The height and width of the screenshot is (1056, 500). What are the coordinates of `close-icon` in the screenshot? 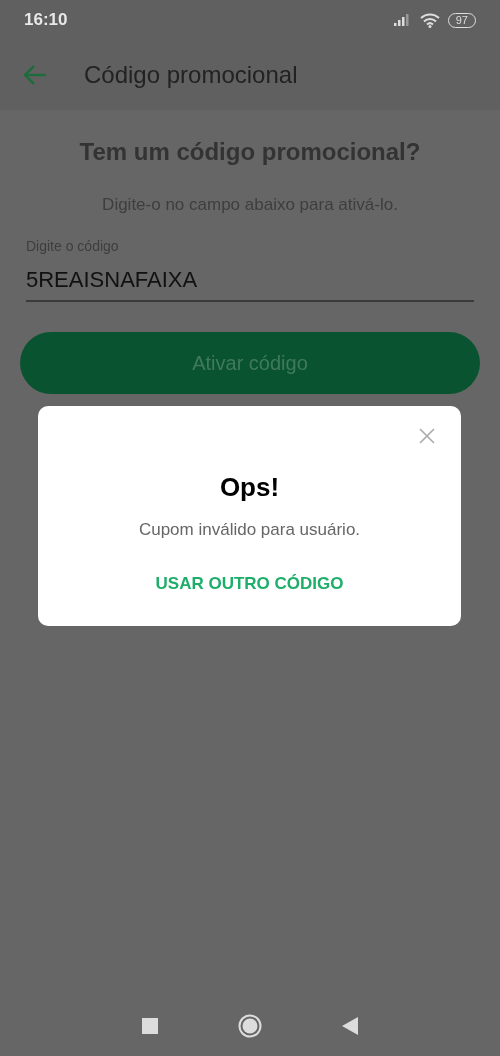 It's located at (427, 436).